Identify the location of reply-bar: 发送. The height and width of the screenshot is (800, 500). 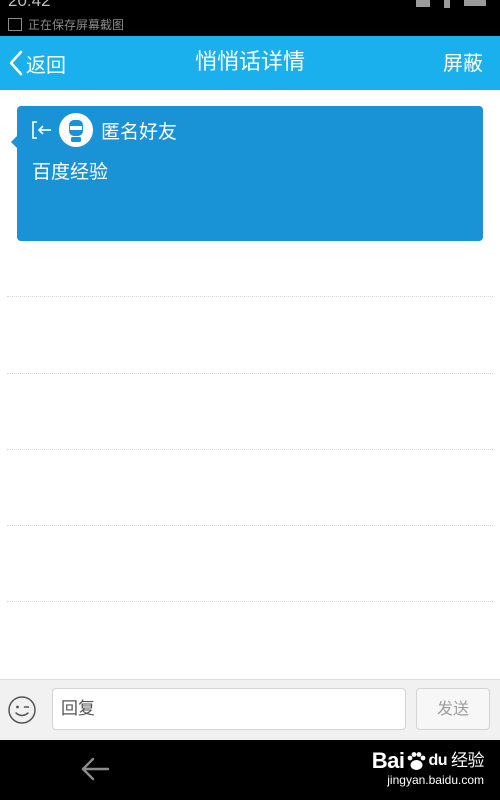
(250, 710).